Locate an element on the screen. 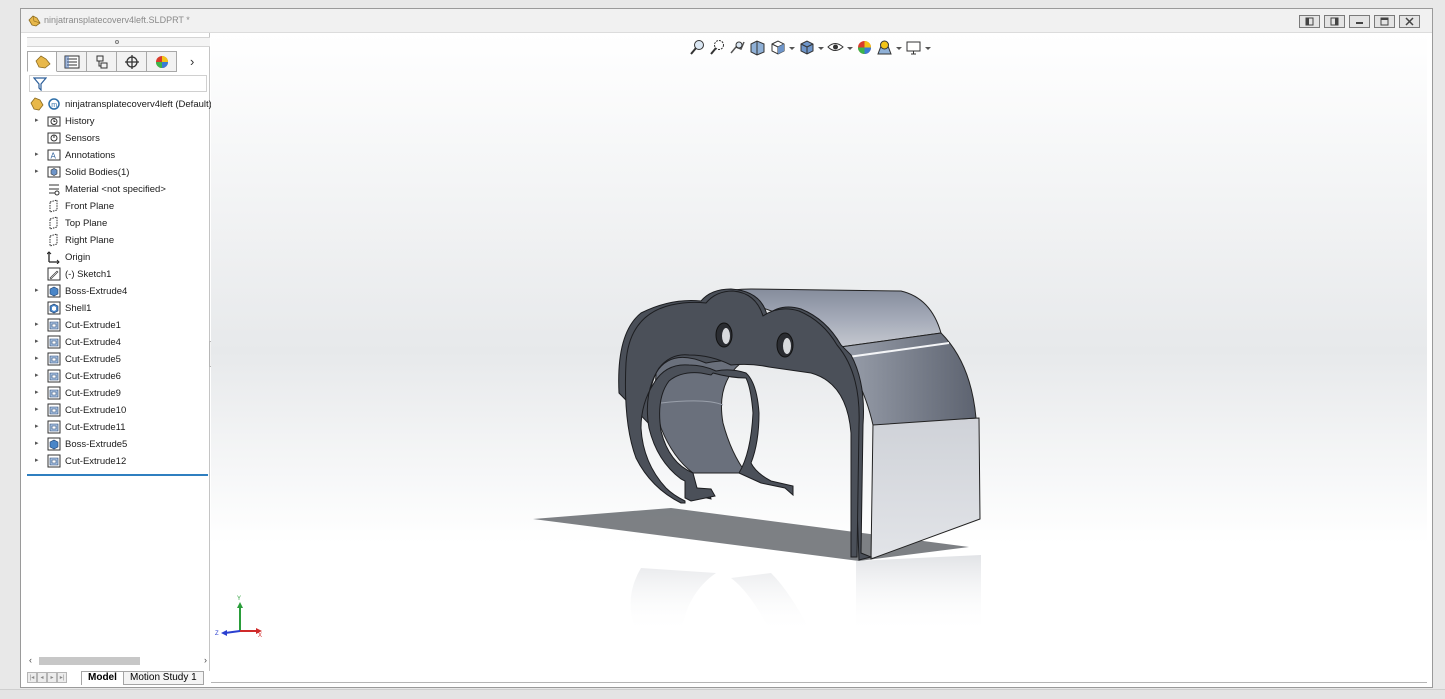 The height and width of the screenshot is (699, 1445). tree-item: ▸ Cut-Extrude9 is located at coordinates (118, 393).